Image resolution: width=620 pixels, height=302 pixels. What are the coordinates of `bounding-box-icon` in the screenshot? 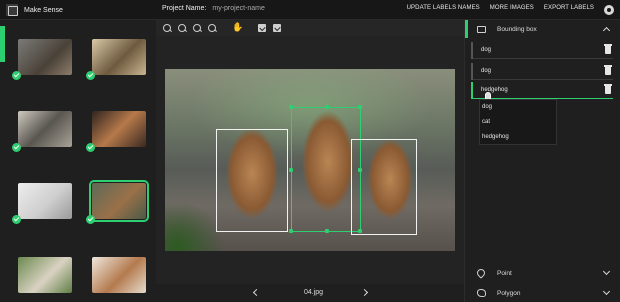 It's located at (481, 29).